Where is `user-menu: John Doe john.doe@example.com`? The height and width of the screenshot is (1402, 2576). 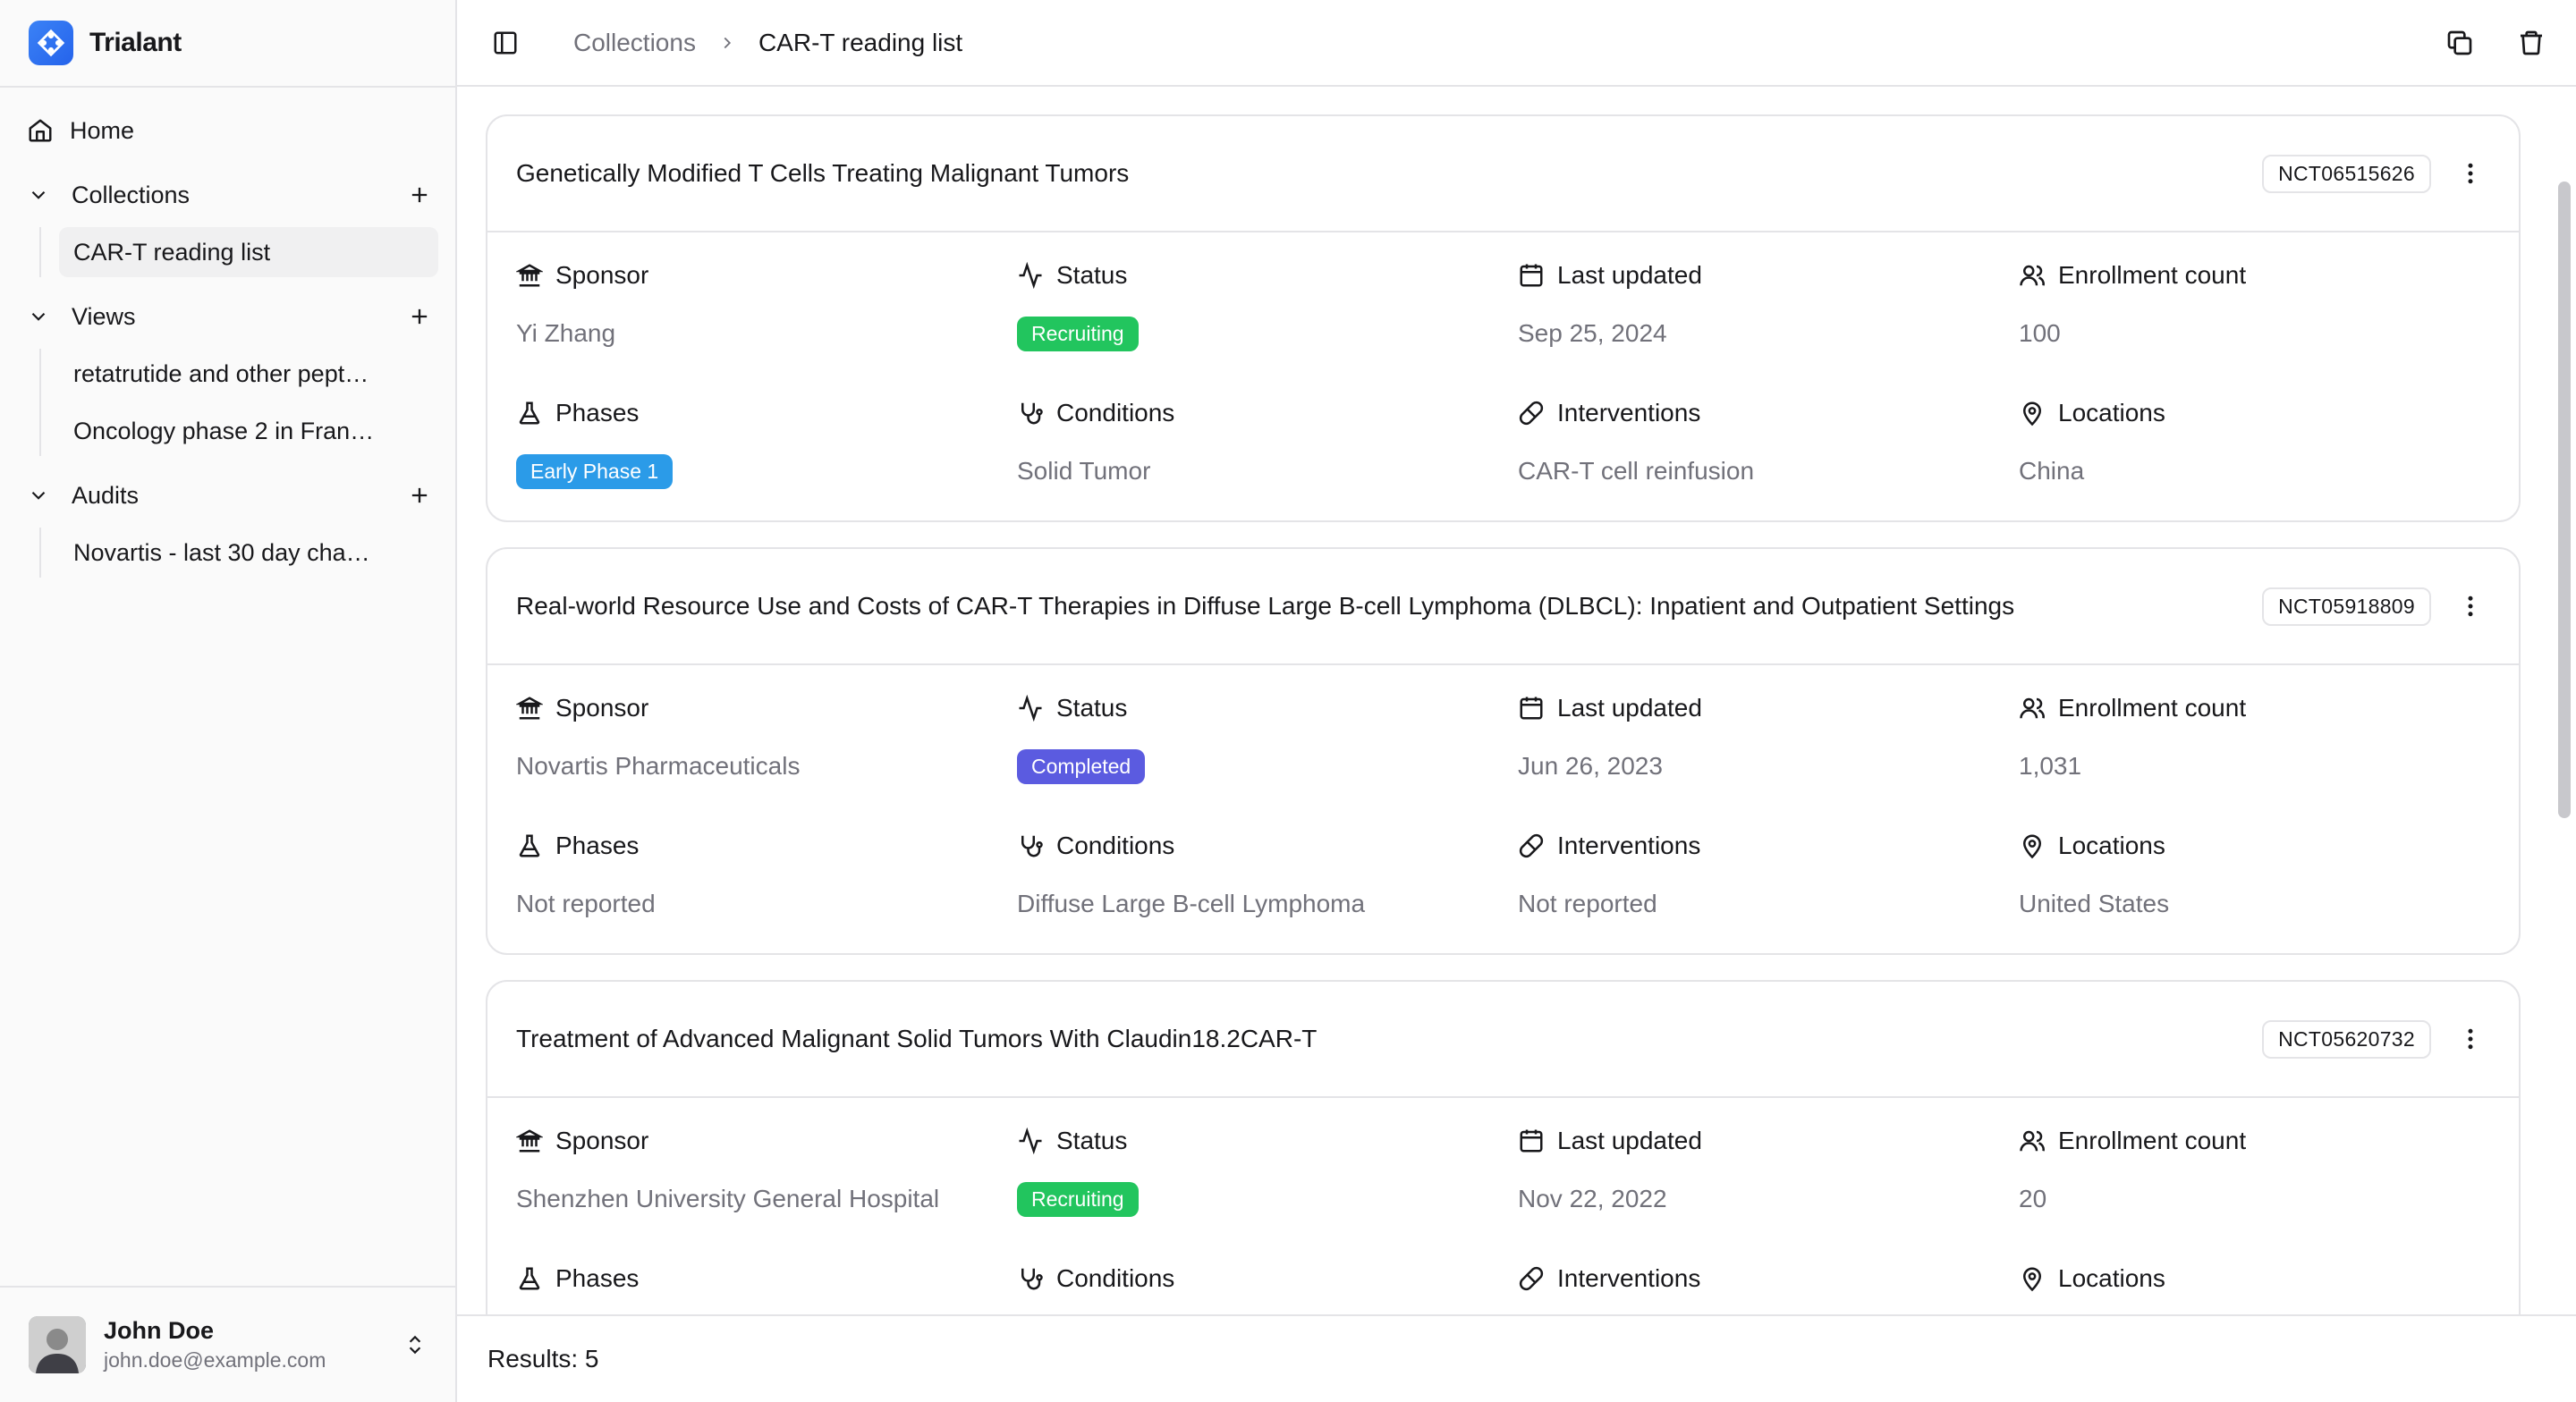
user-menu: John Doe john.doe@example.com is located at coordinates (227, 1344).